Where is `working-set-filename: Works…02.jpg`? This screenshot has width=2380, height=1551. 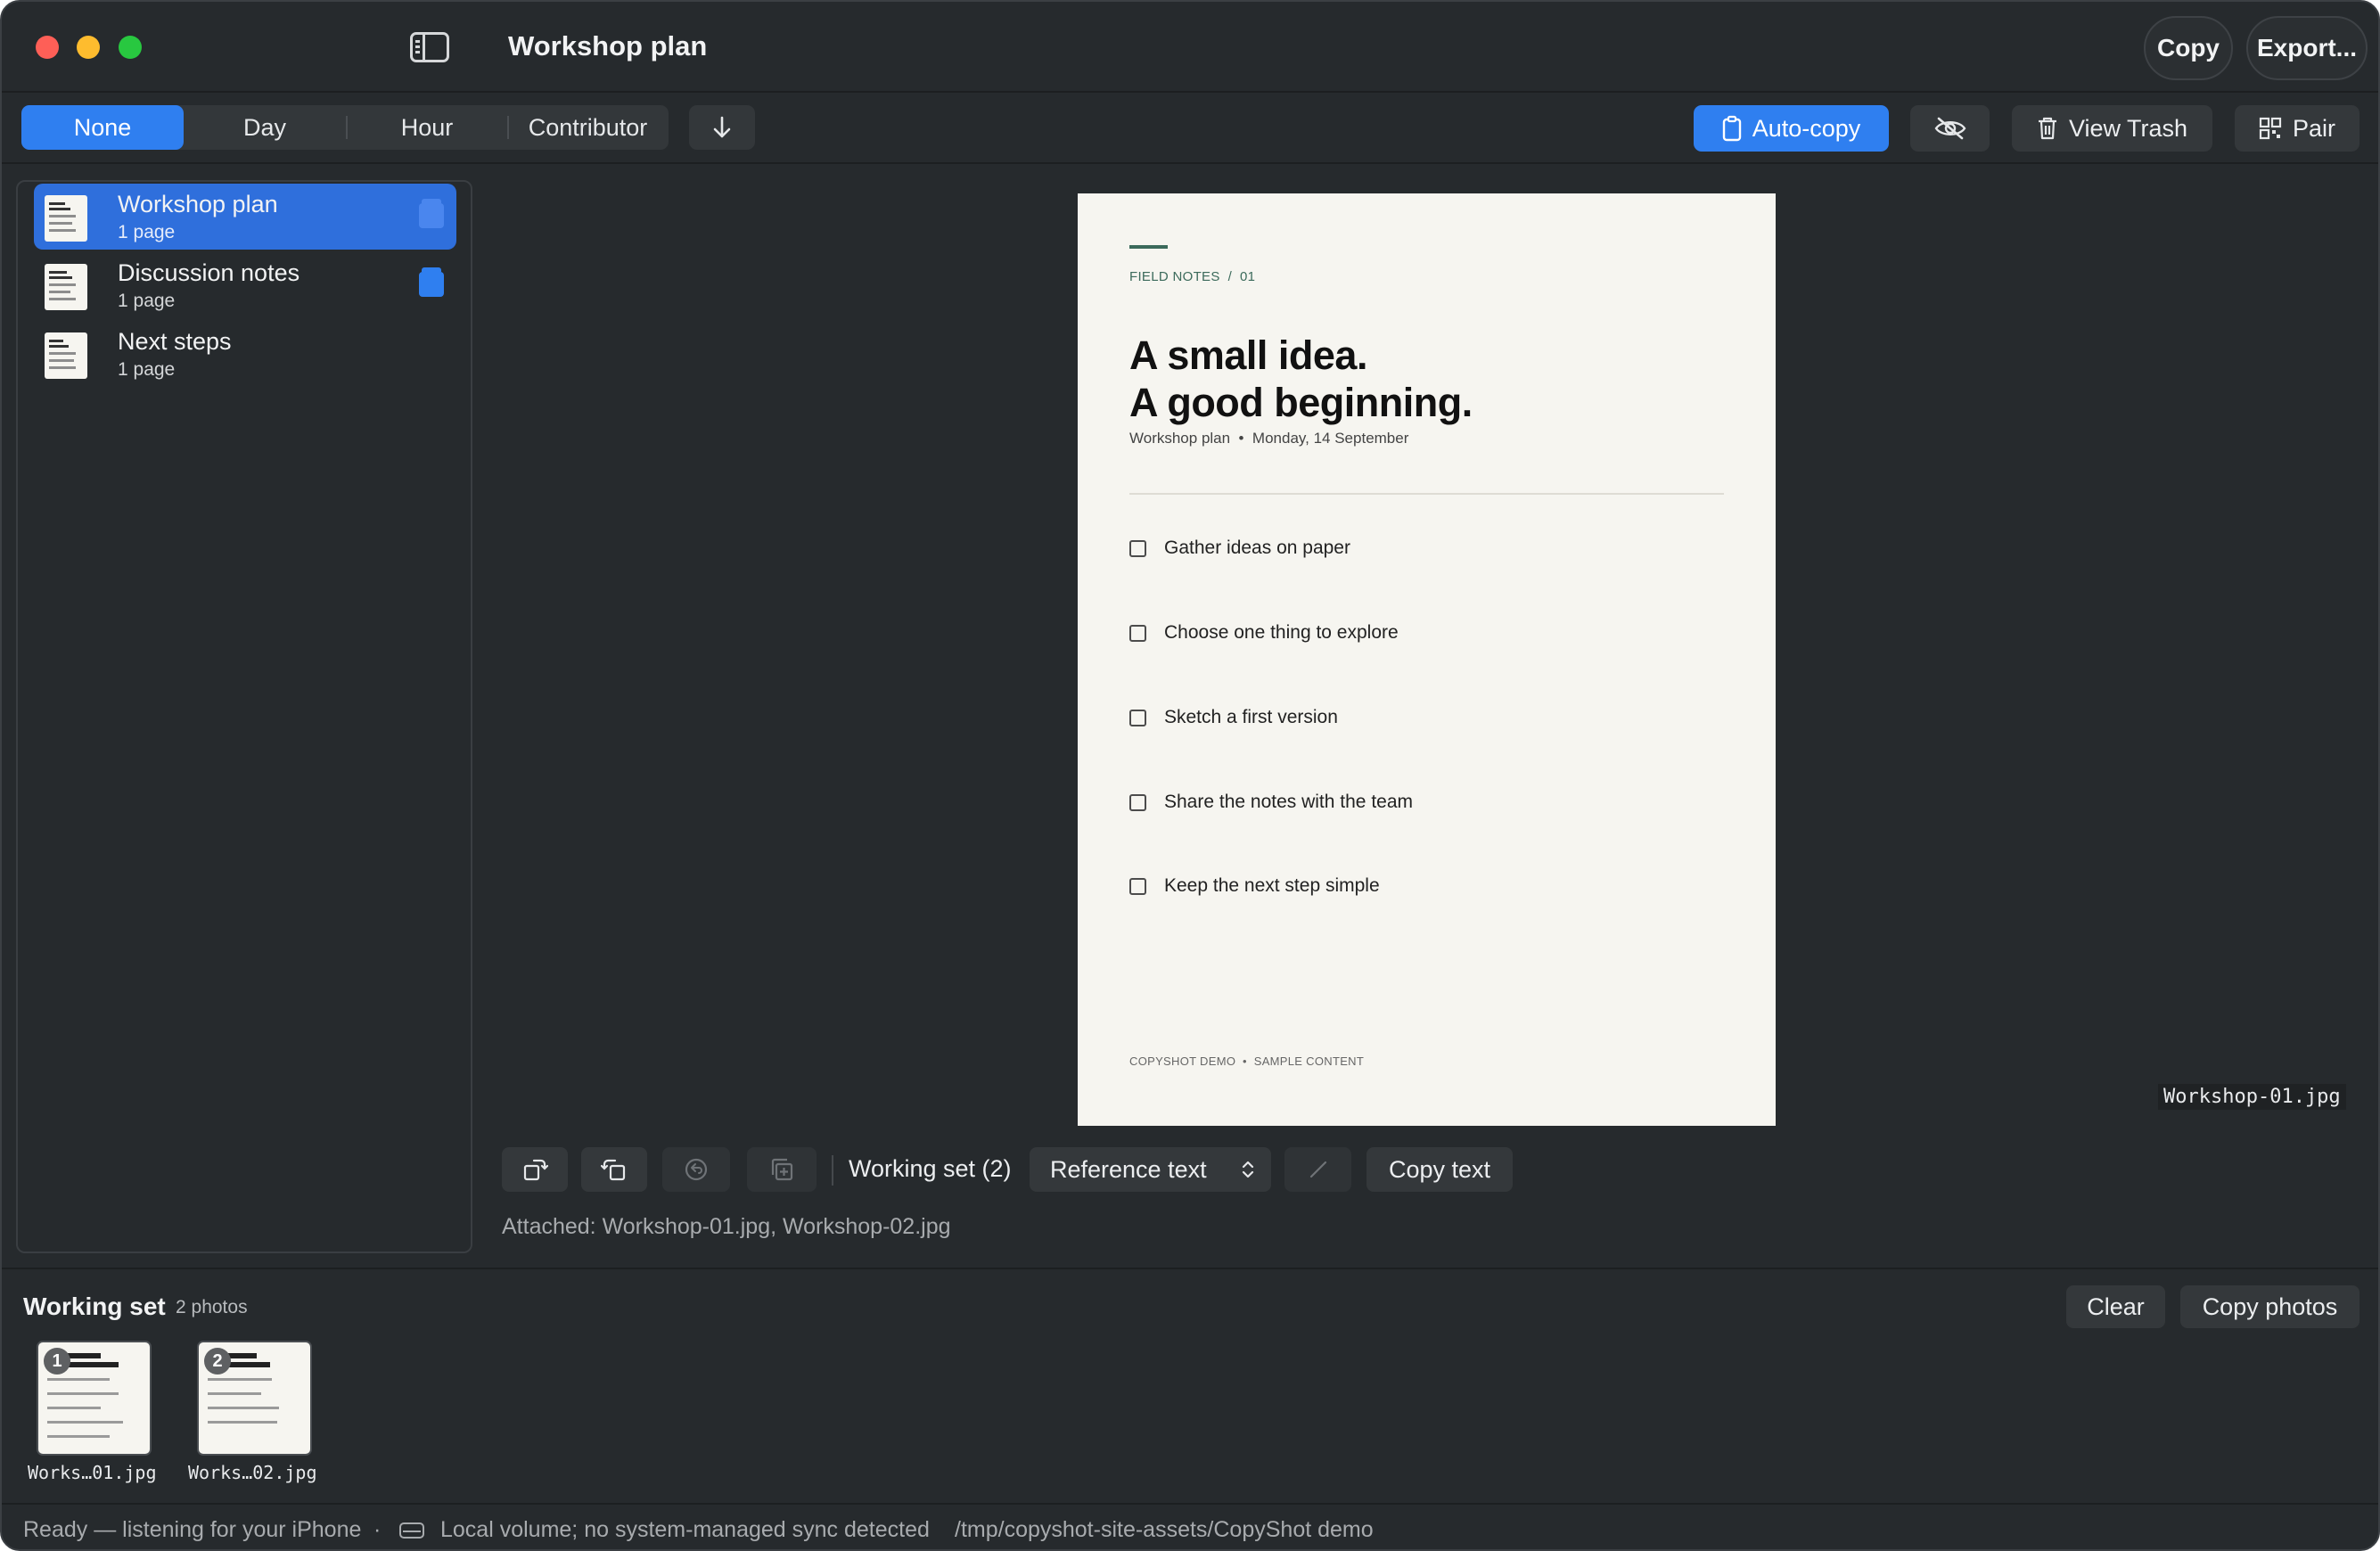
working-set-filename: Works…02.jpg is located at coordinates (252, 1472).